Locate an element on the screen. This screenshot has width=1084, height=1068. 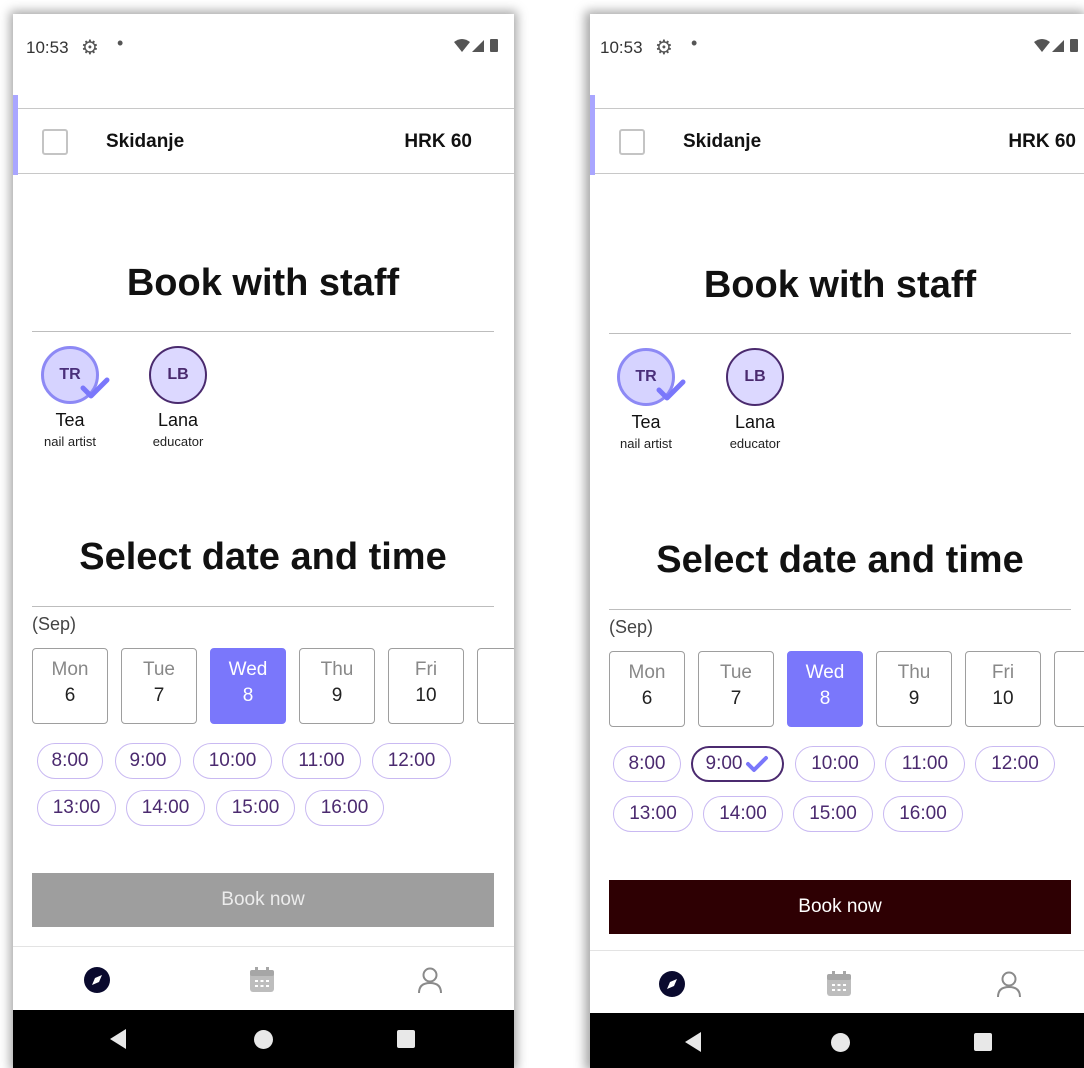
gear-icon: ⚙ is located at coordinates (664, 48).